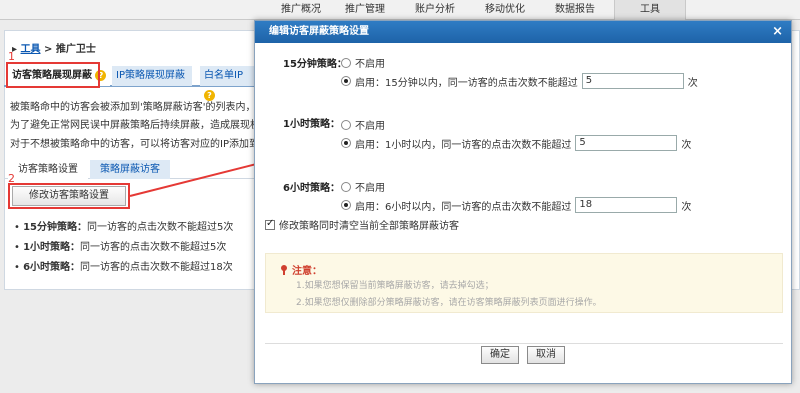 The height and width of the screenshot is (393, 800). Describe the element at coordinates (311, 124) in the screenshot. I see `policy-1hour-label: 1小时策略：` at that location.